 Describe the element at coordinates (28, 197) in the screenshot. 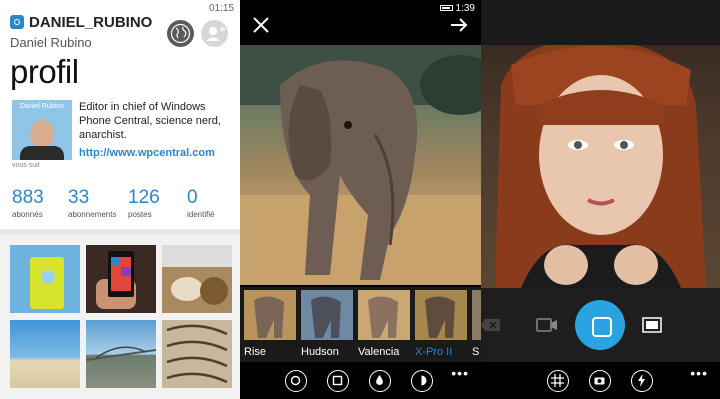

I see `stat-value: 883` at that location.